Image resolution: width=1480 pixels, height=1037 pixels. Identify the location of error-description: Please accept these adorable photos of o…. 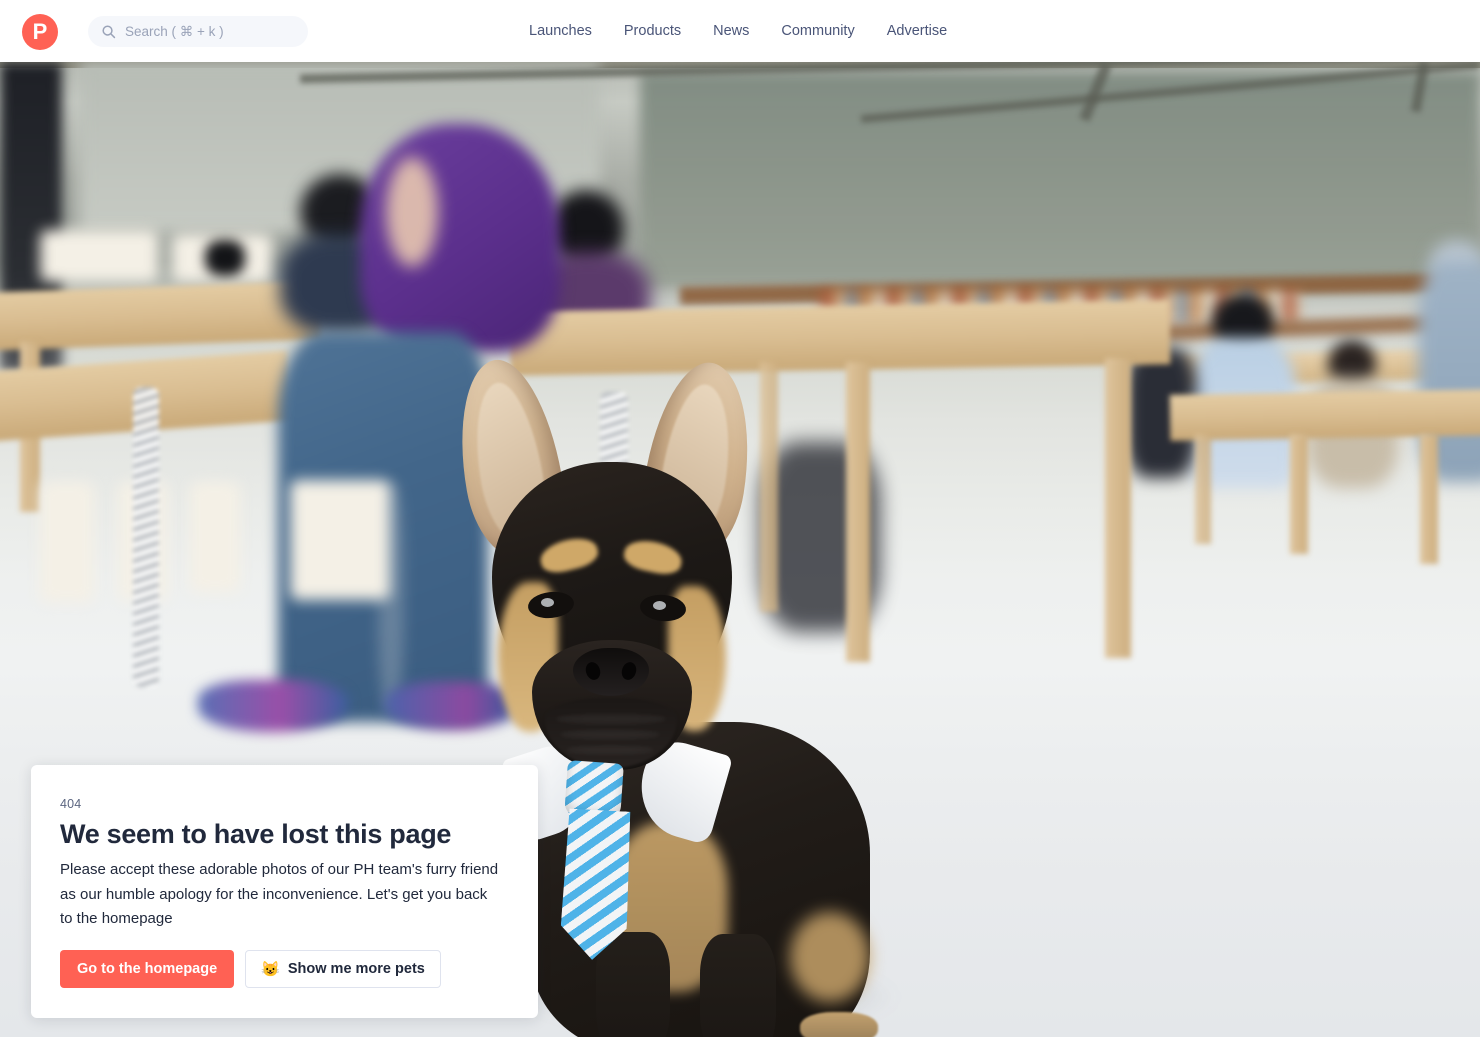
(279, 894).